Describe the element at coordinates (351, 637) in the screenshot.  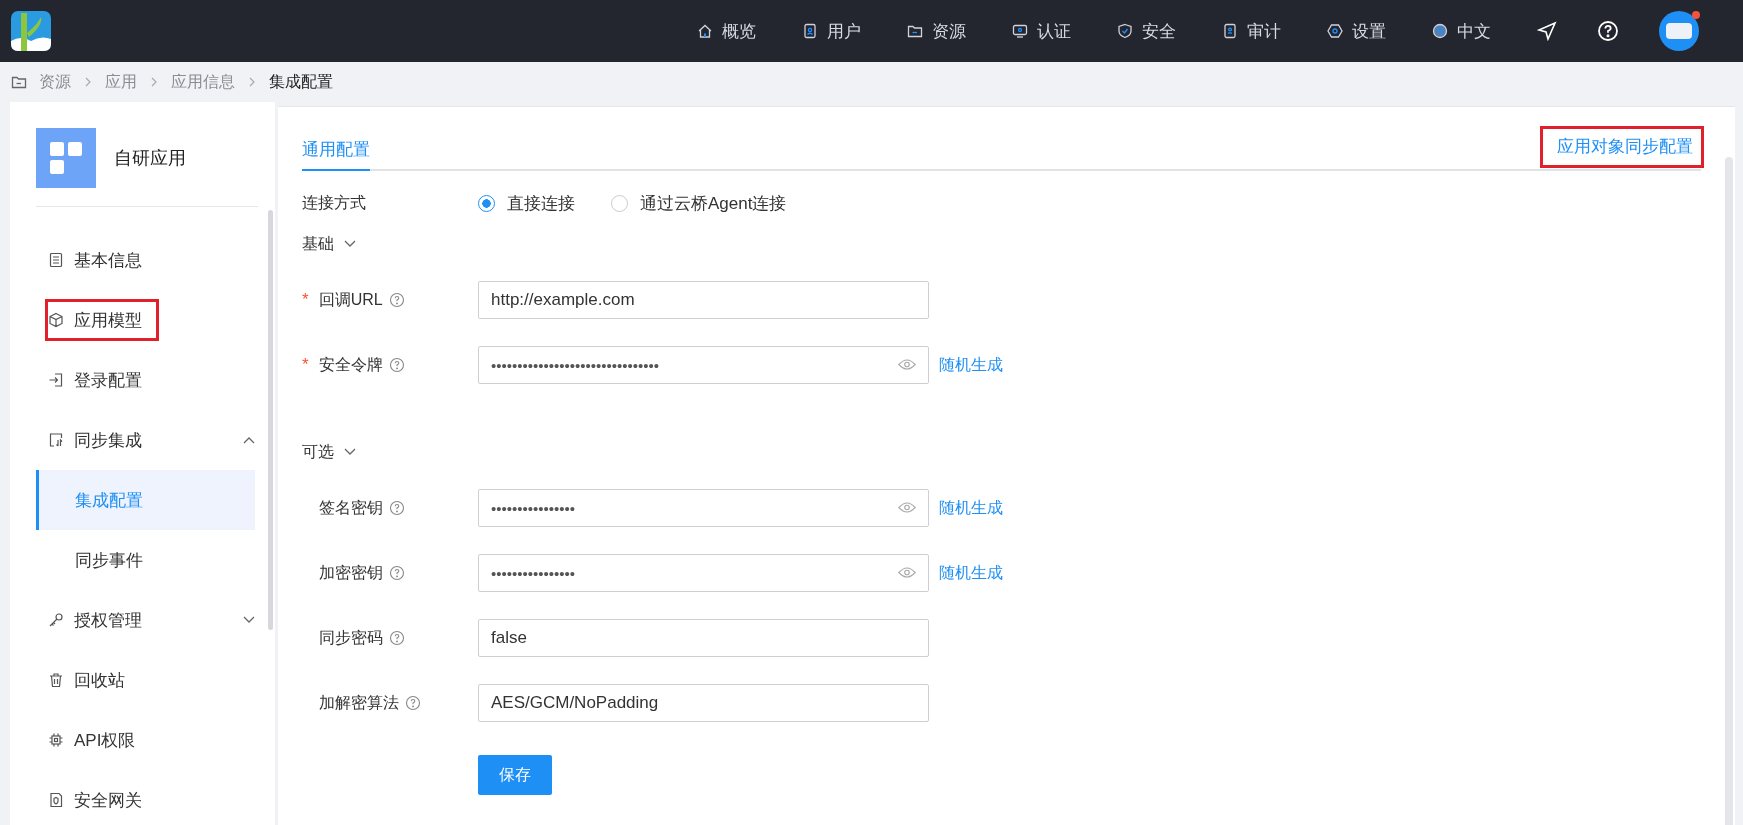
I see `field-label: 同步密码` at that location.